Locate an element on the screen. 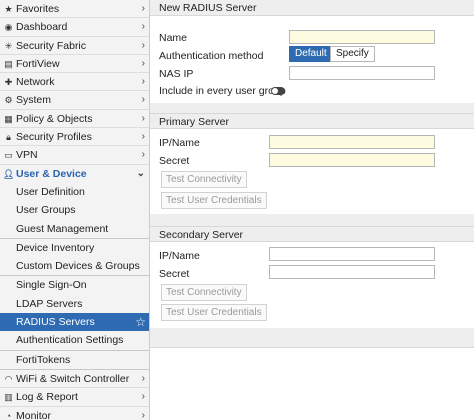  nav-security-fabric: ✳ Security Fabric › is located at coordinates (74, 46).